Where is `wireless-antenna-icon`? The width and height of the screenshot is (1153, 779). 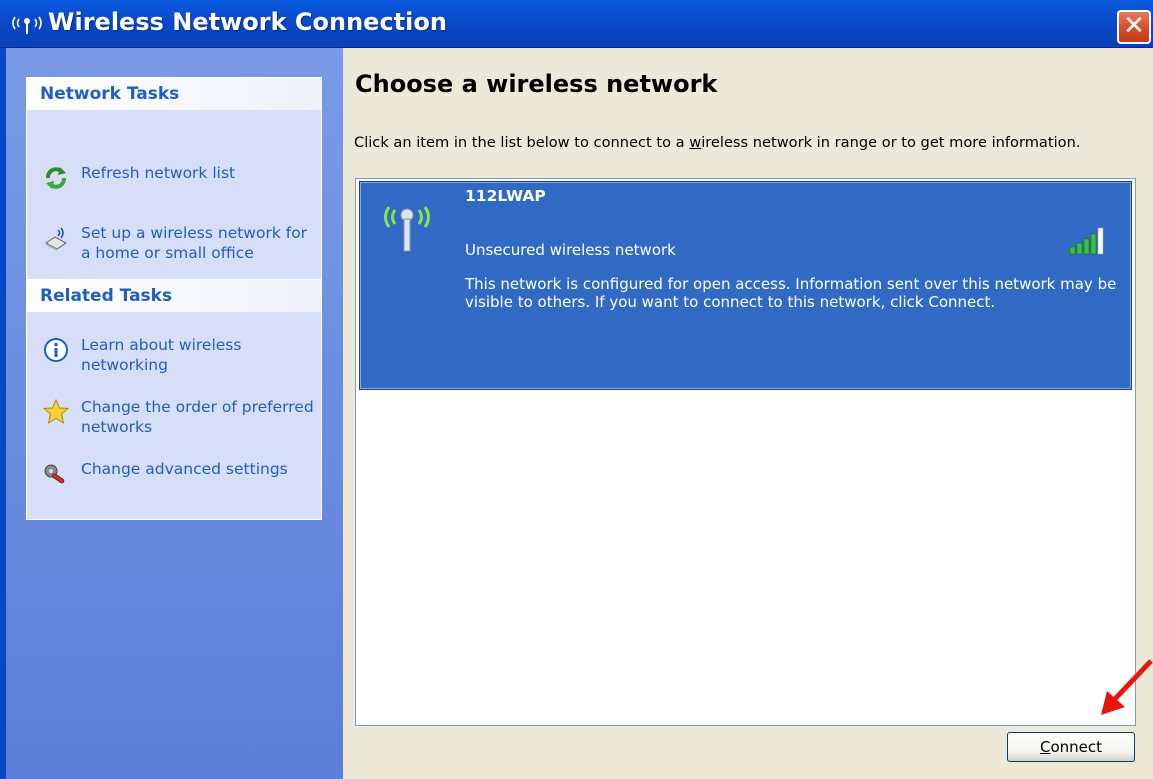
wireless-antenna-icon is located at coordinates (27, 25).